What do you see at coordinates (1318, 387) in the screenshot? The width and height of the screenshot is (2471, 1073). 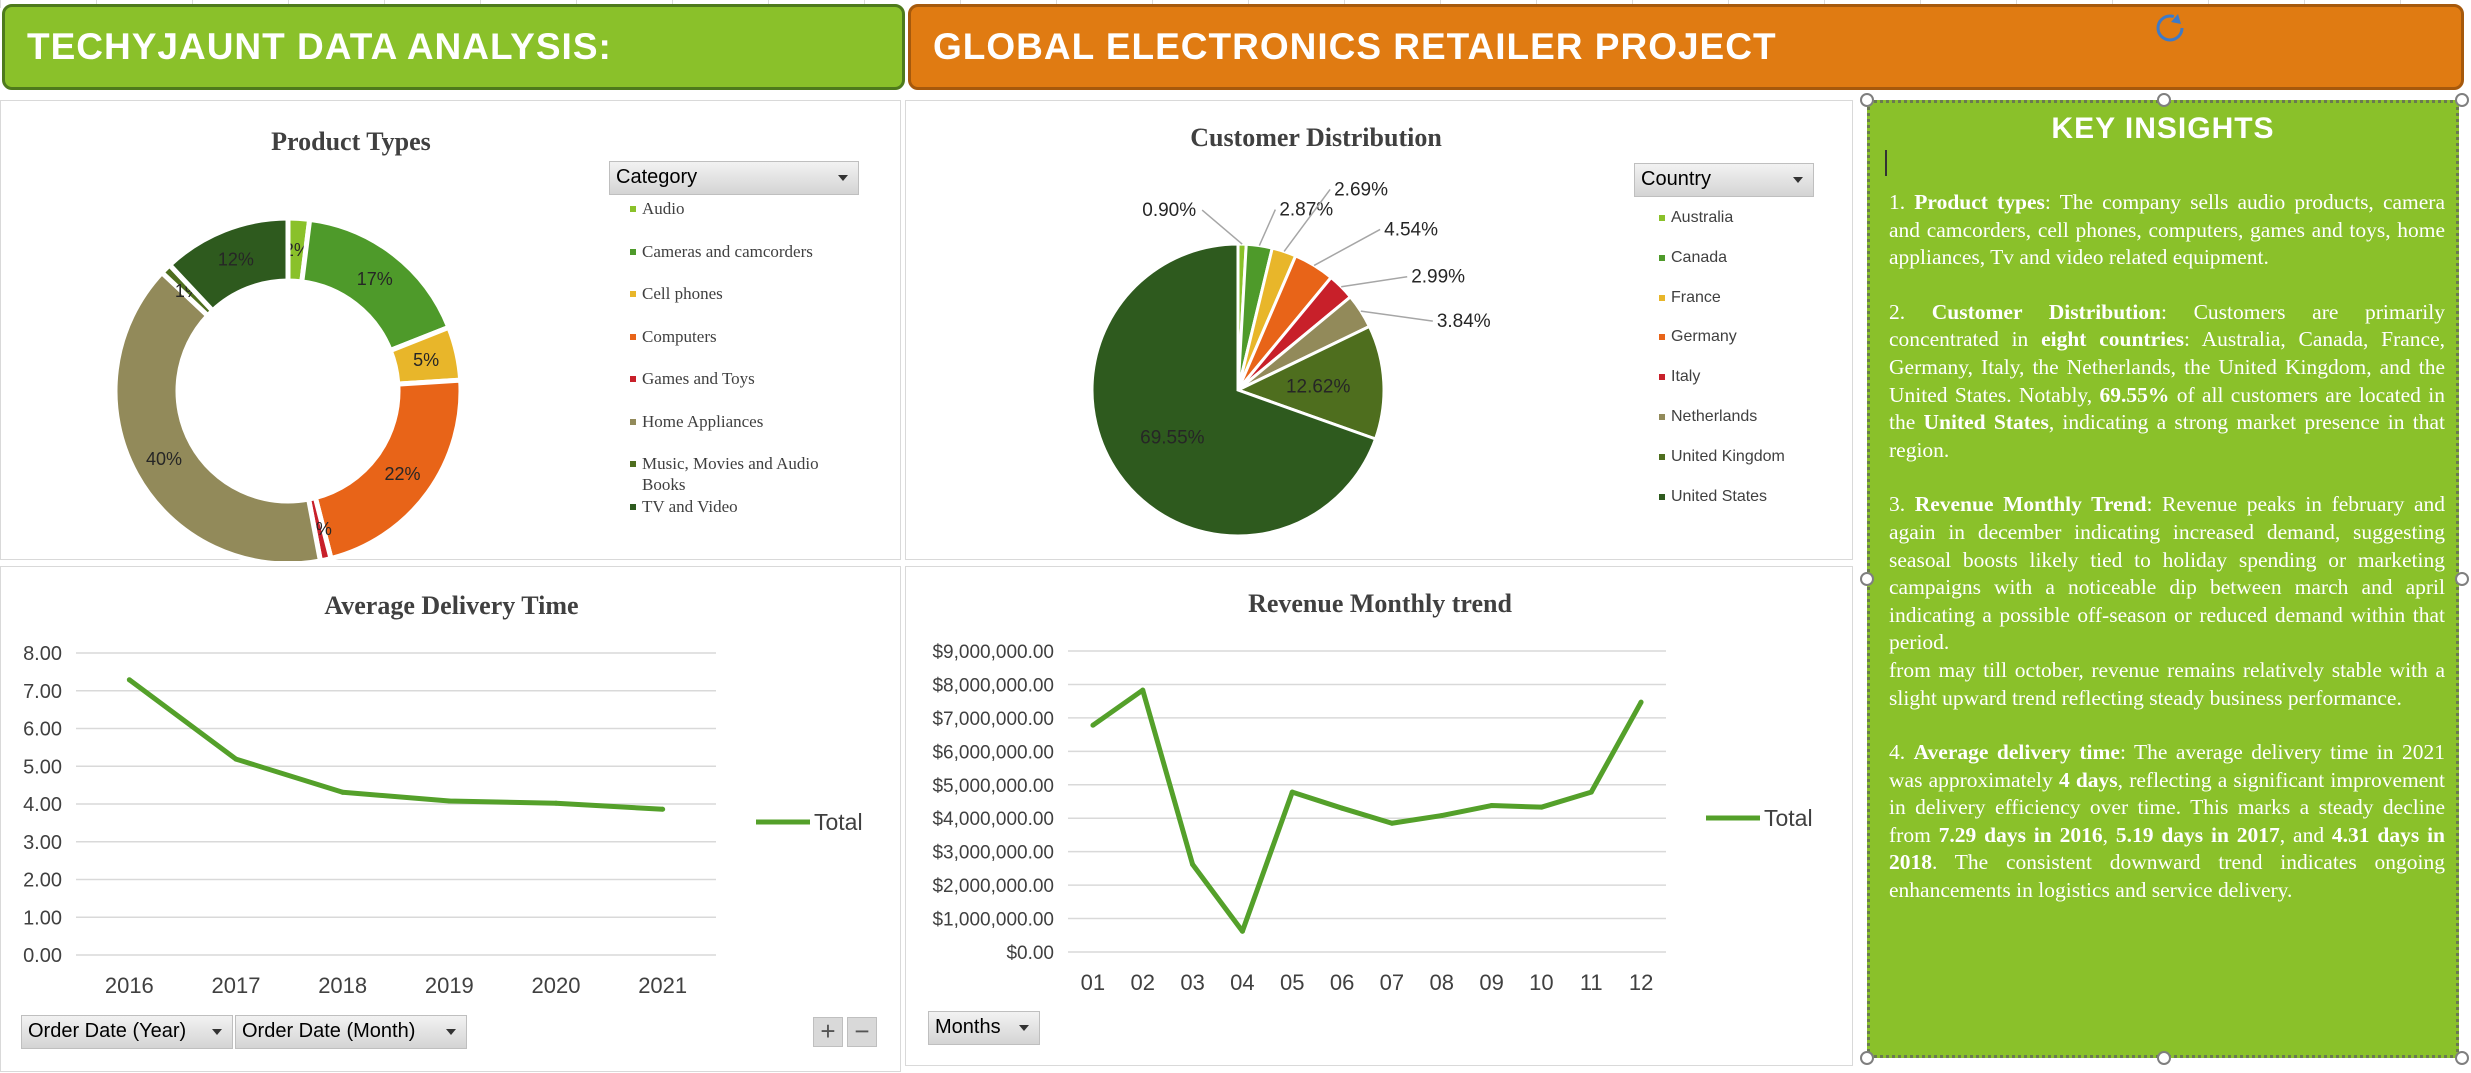 I see `pie-label-united-kingdom: 12.62%` at bounding box center [1318, 387].